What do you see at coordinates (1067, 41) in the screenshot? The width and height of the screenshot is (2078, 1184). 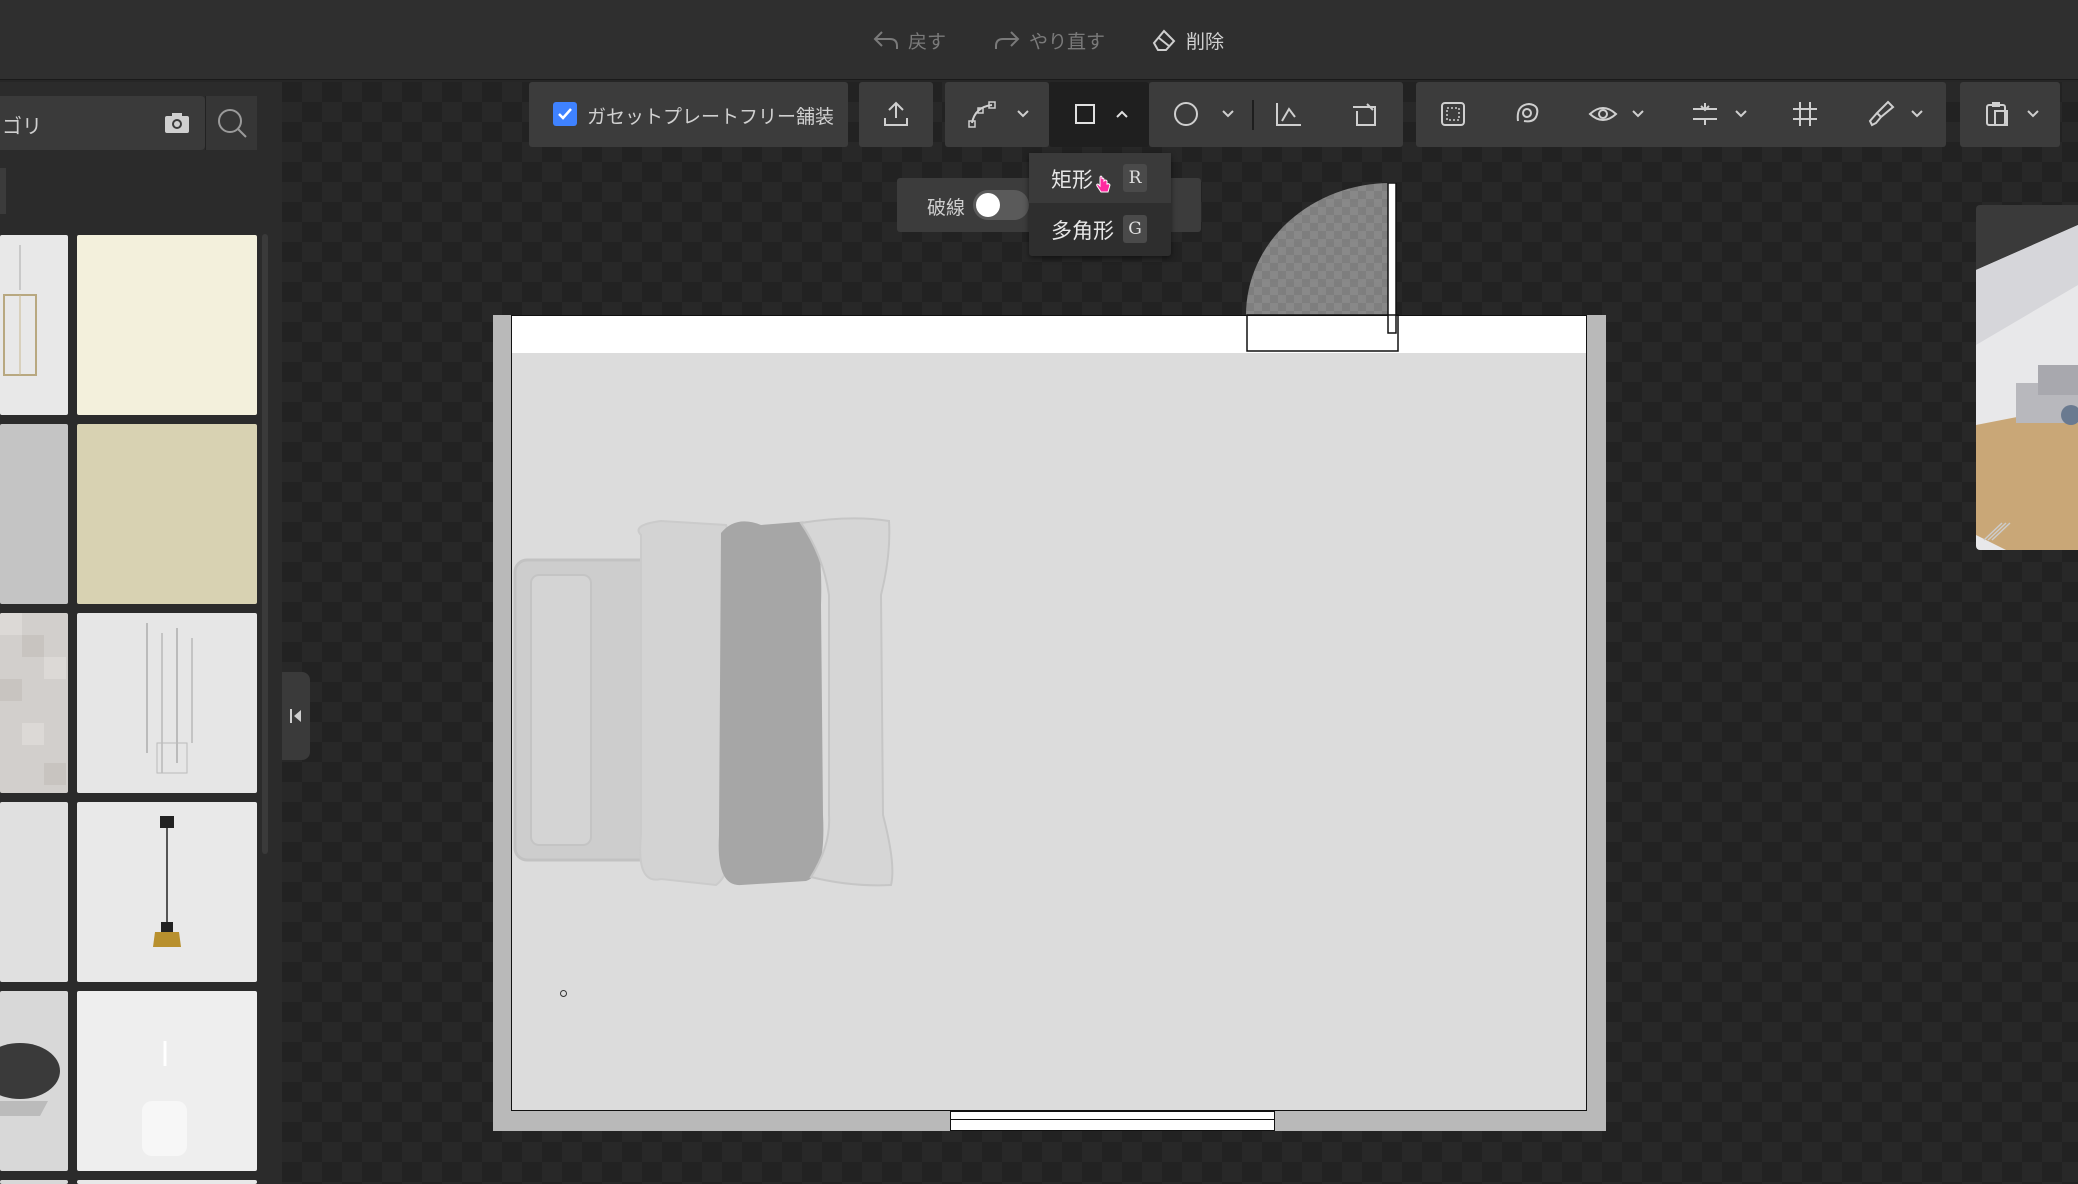 I see `redo-label: やり直す` at bounding box center [1067, 41].